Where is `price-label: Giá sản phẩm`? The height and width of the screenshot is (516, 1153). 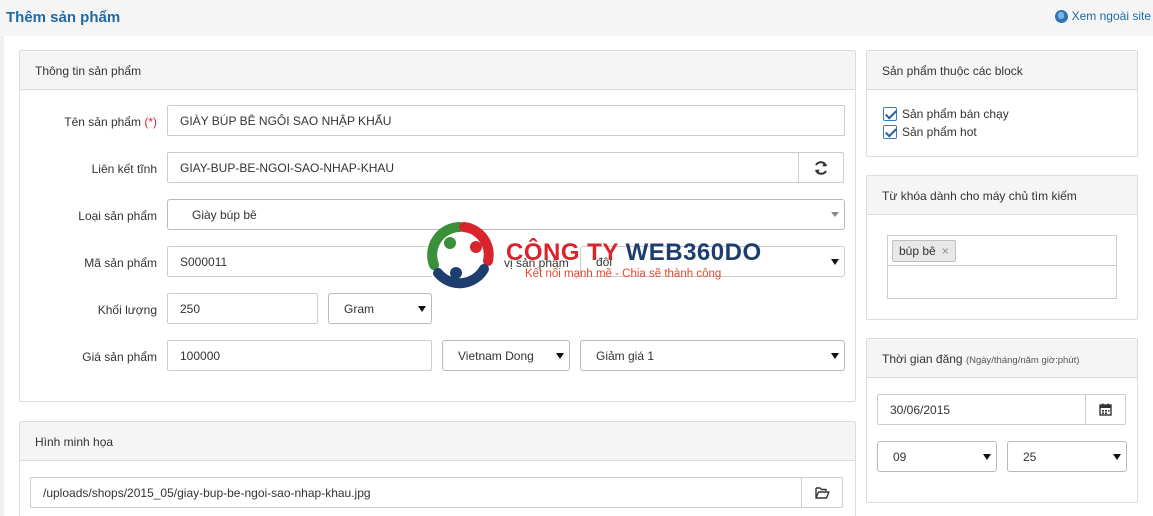
price-label: Giá sản phẩm is located at coordinates (119, 357).